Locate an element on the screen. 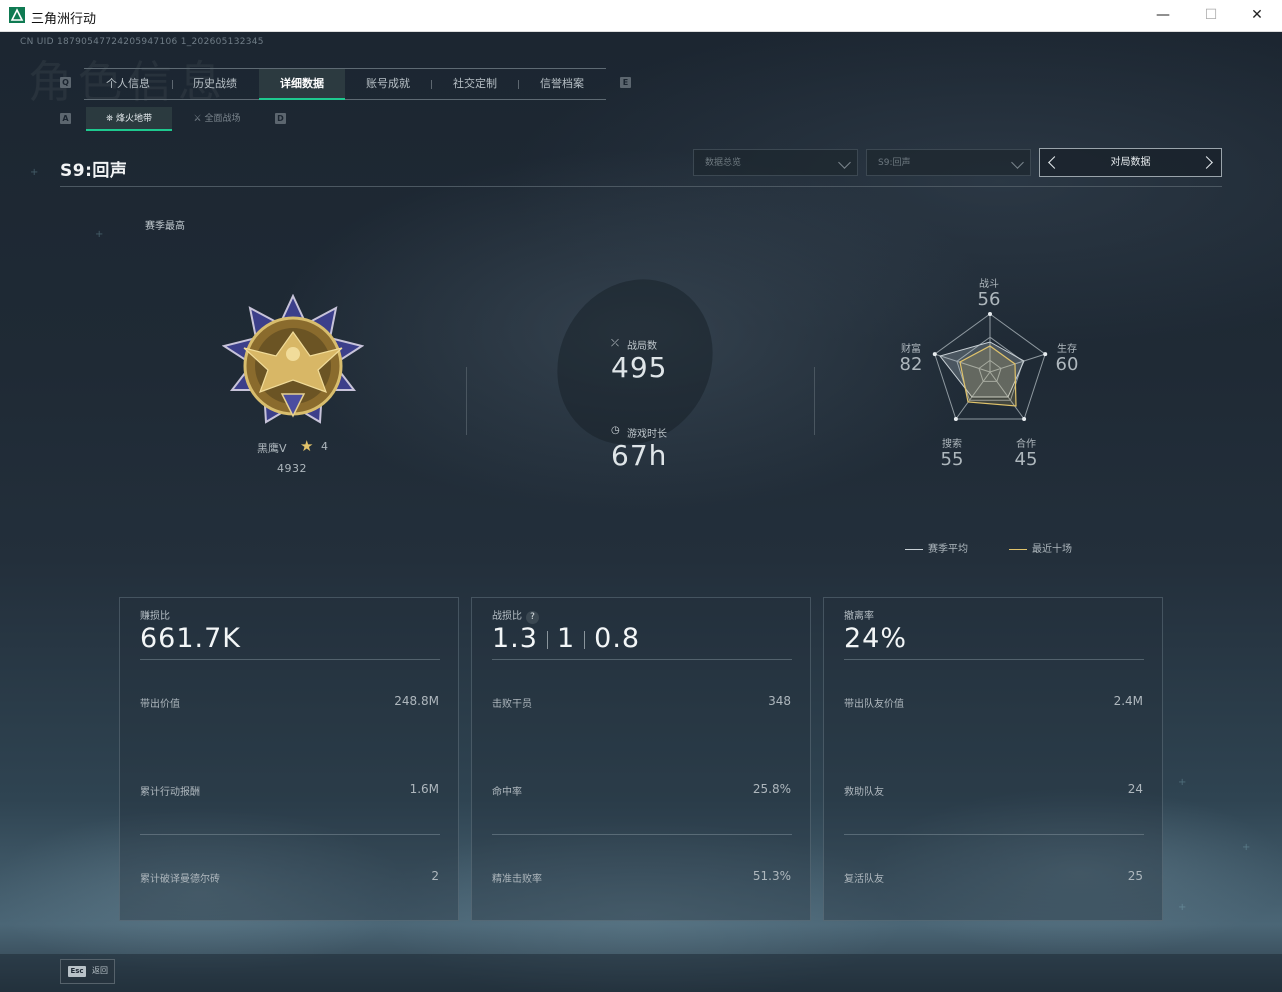 The width and height of the screenshot is (1282, 992). legend-recent-ten: 最近十场 is located at coordinates (1040, 547).